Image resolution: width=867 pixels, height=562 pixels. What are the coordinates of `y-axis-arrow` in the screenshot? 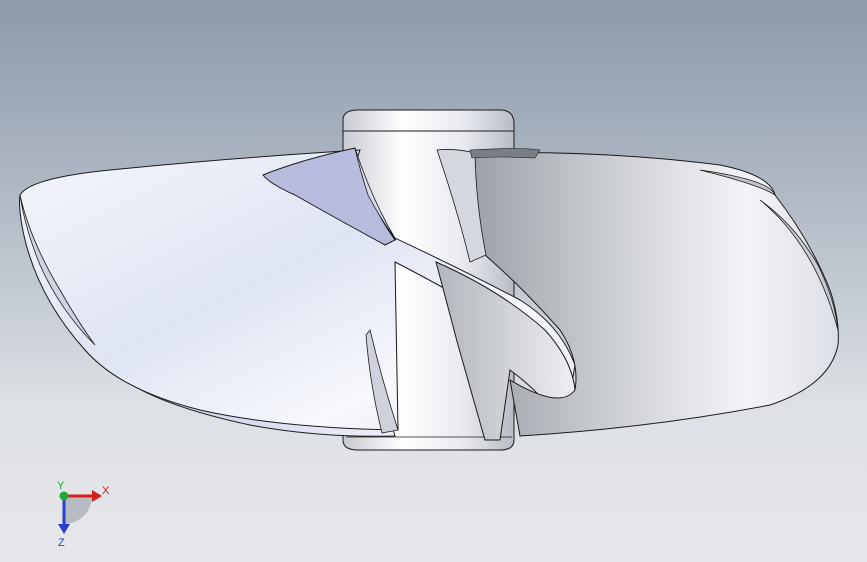 It's located at (64, 496).